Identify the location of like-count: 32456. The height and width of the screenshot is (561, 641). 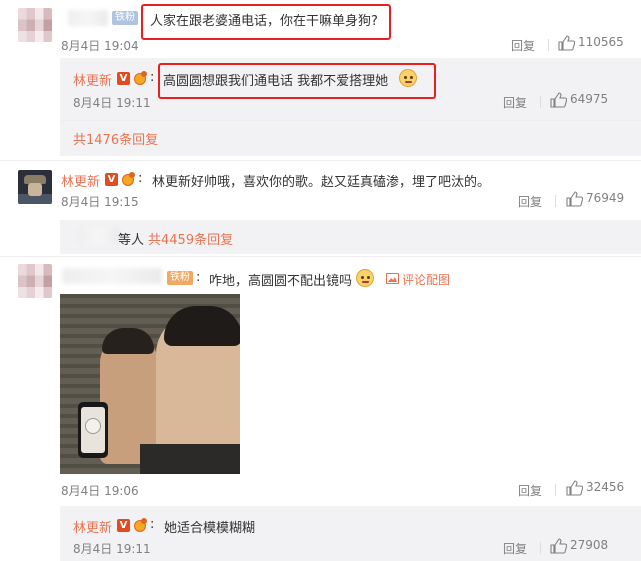
(605, 487).